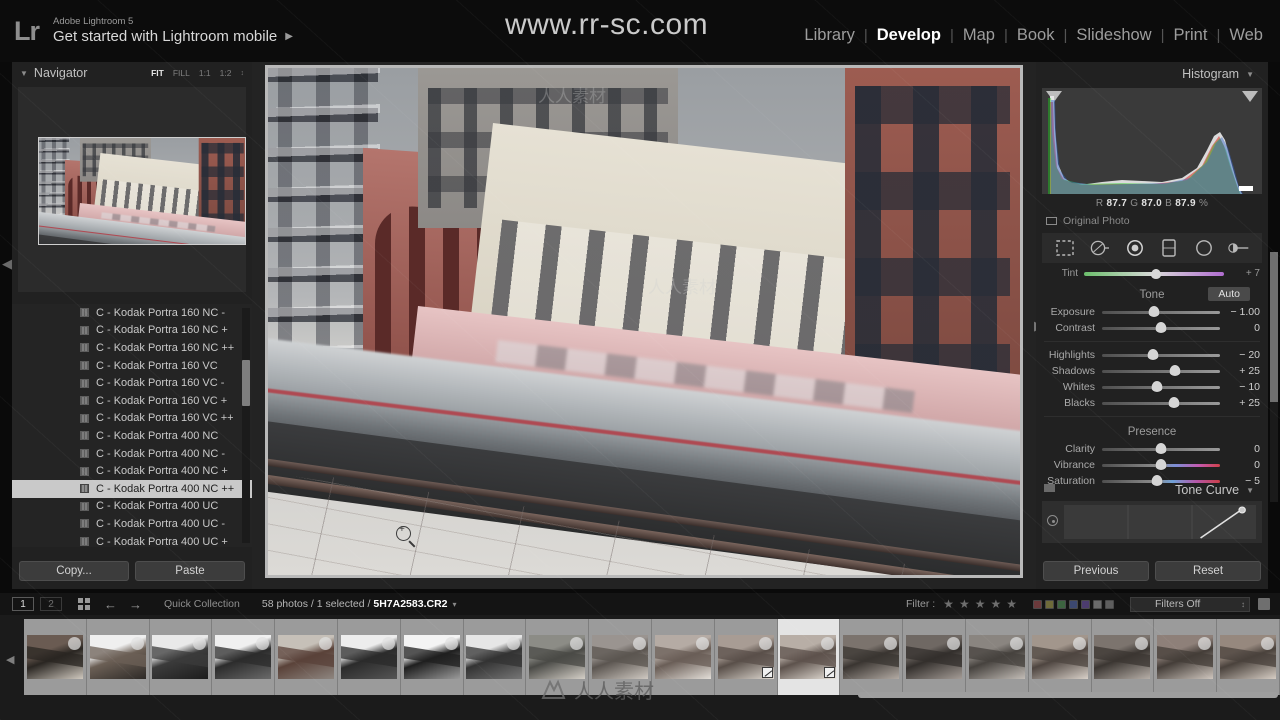 This screenshot has height=720, width=1280. Describe the element at coordinates (1135, 248) in the screenshot. I see `red-eye-correction-tool` at that location.